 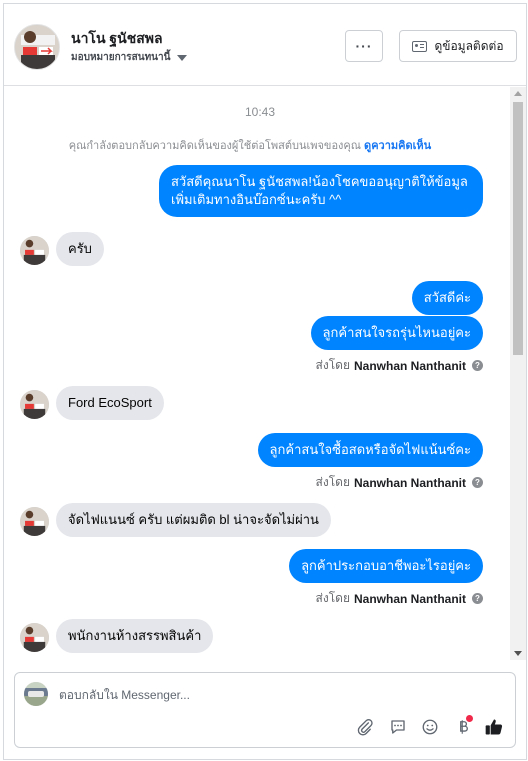 What do you see at coordinates (36, 694) in the screenshot?
I see `page-avatar` at bounding box center [36, 694].